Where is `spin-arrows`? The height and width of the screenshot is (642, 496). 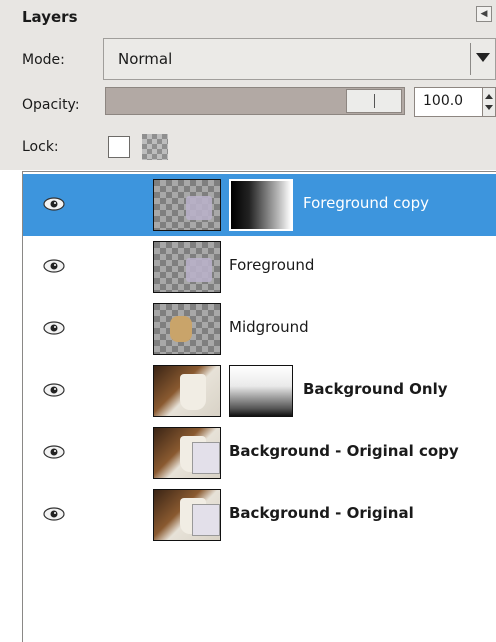
spin-arrows is located at coordinates (488, 102).